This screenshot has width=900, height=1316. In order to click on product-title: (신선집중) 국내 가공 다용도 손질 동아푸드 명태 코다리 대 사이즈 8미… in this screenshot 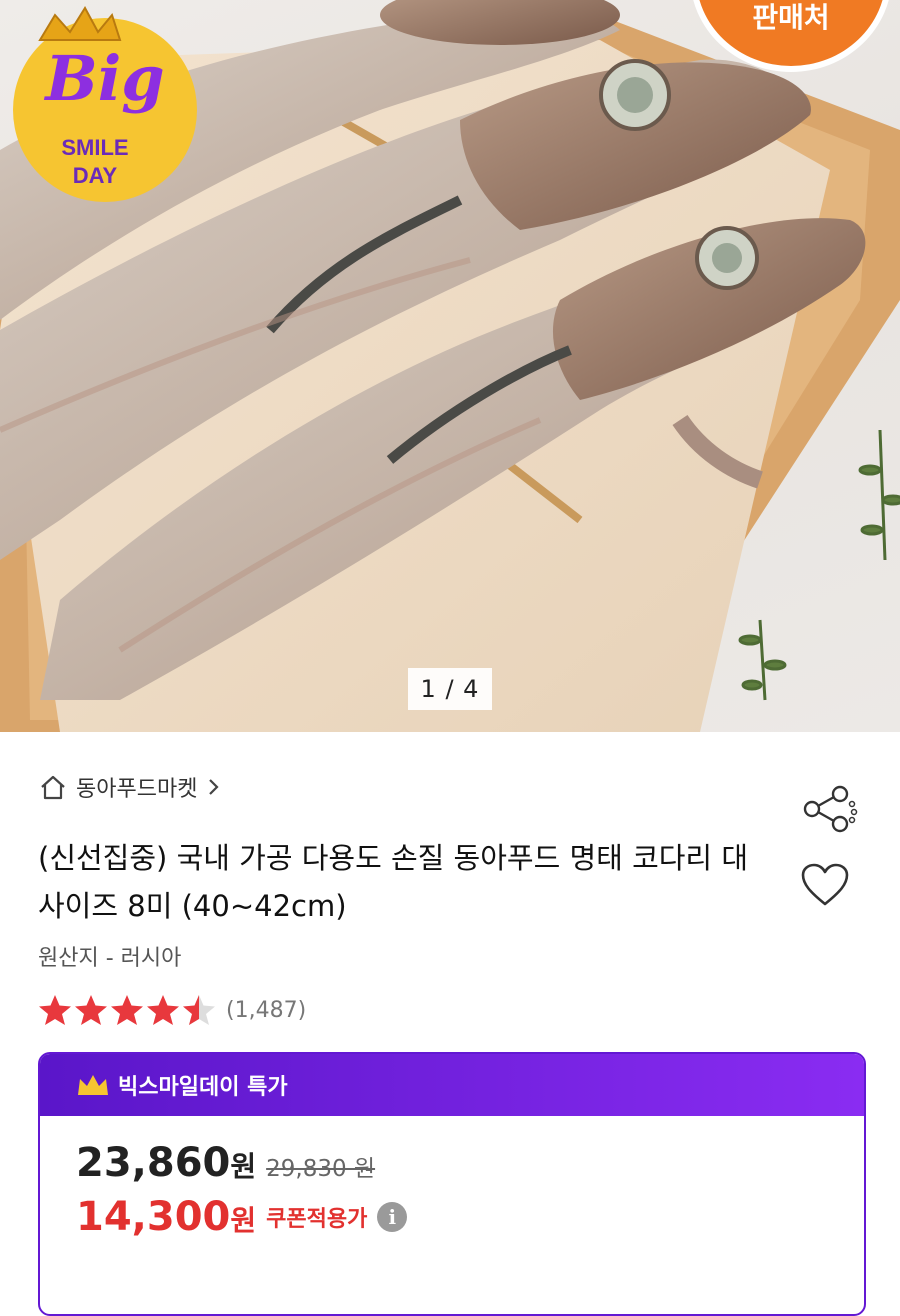, I will do `click(393, 882)`.